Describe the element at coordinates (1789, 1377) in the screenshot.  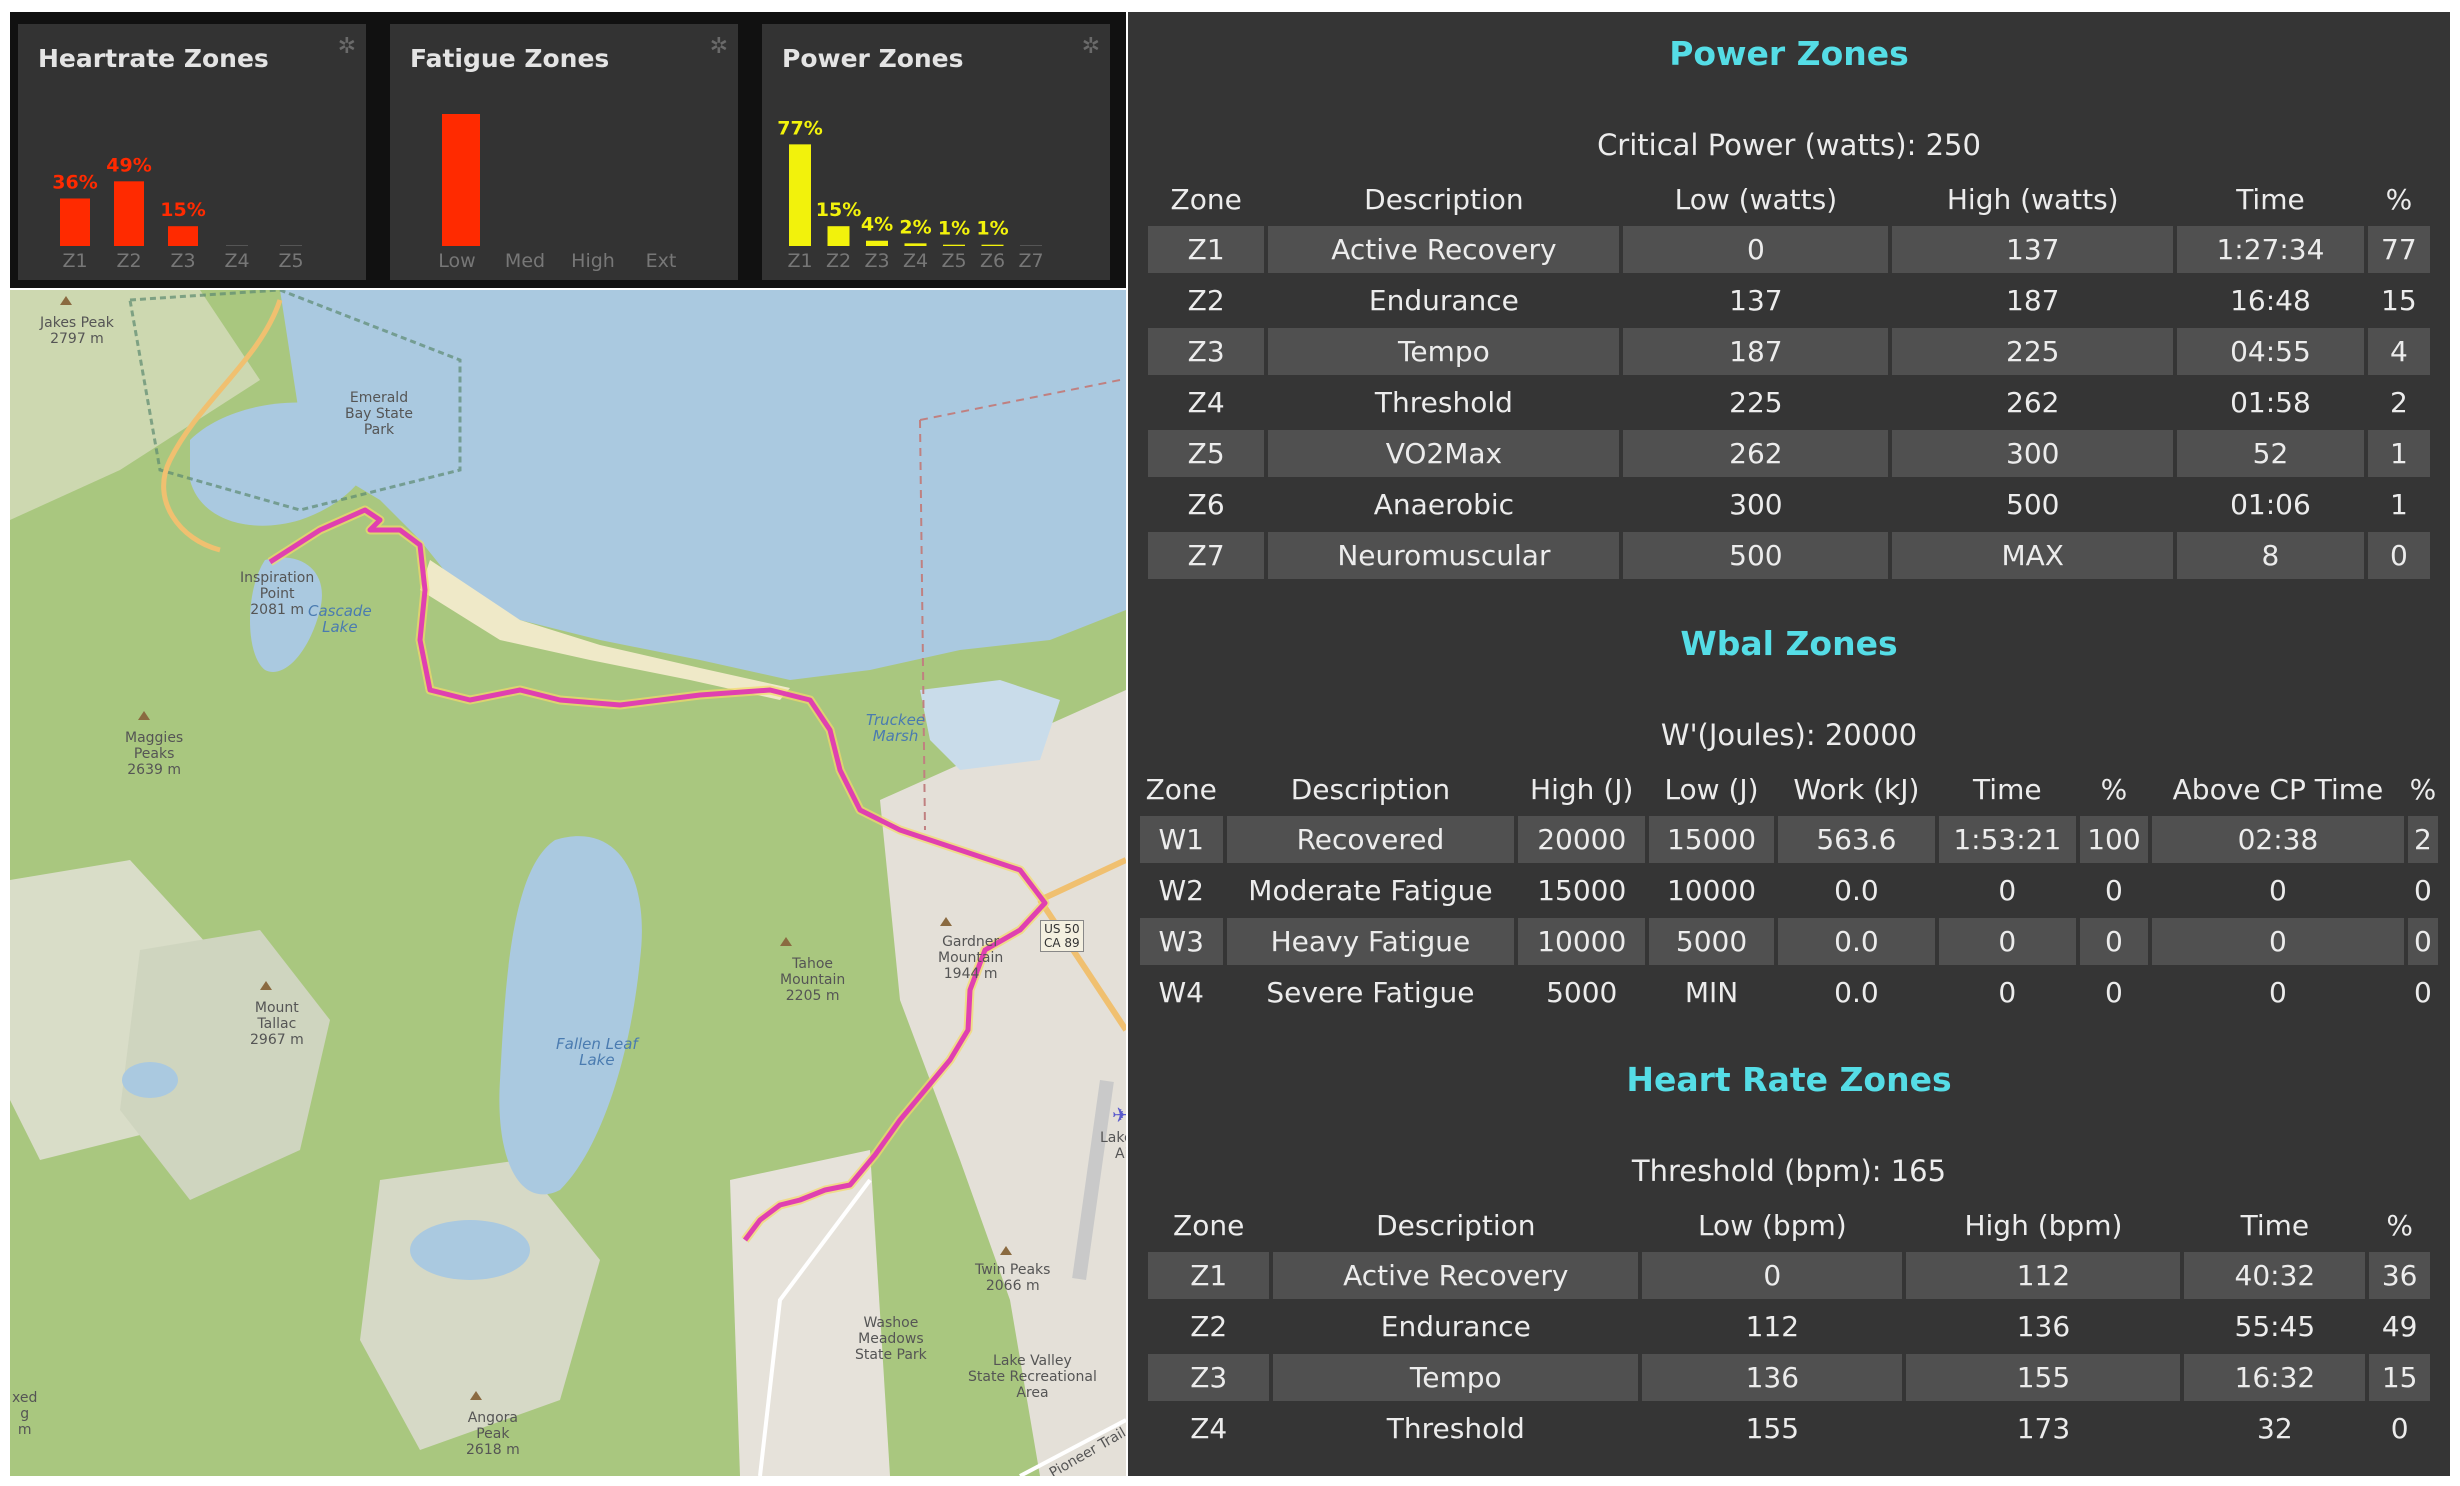
I see `table-row: Z3 Tempo 136 155 16:32 15` at that location.